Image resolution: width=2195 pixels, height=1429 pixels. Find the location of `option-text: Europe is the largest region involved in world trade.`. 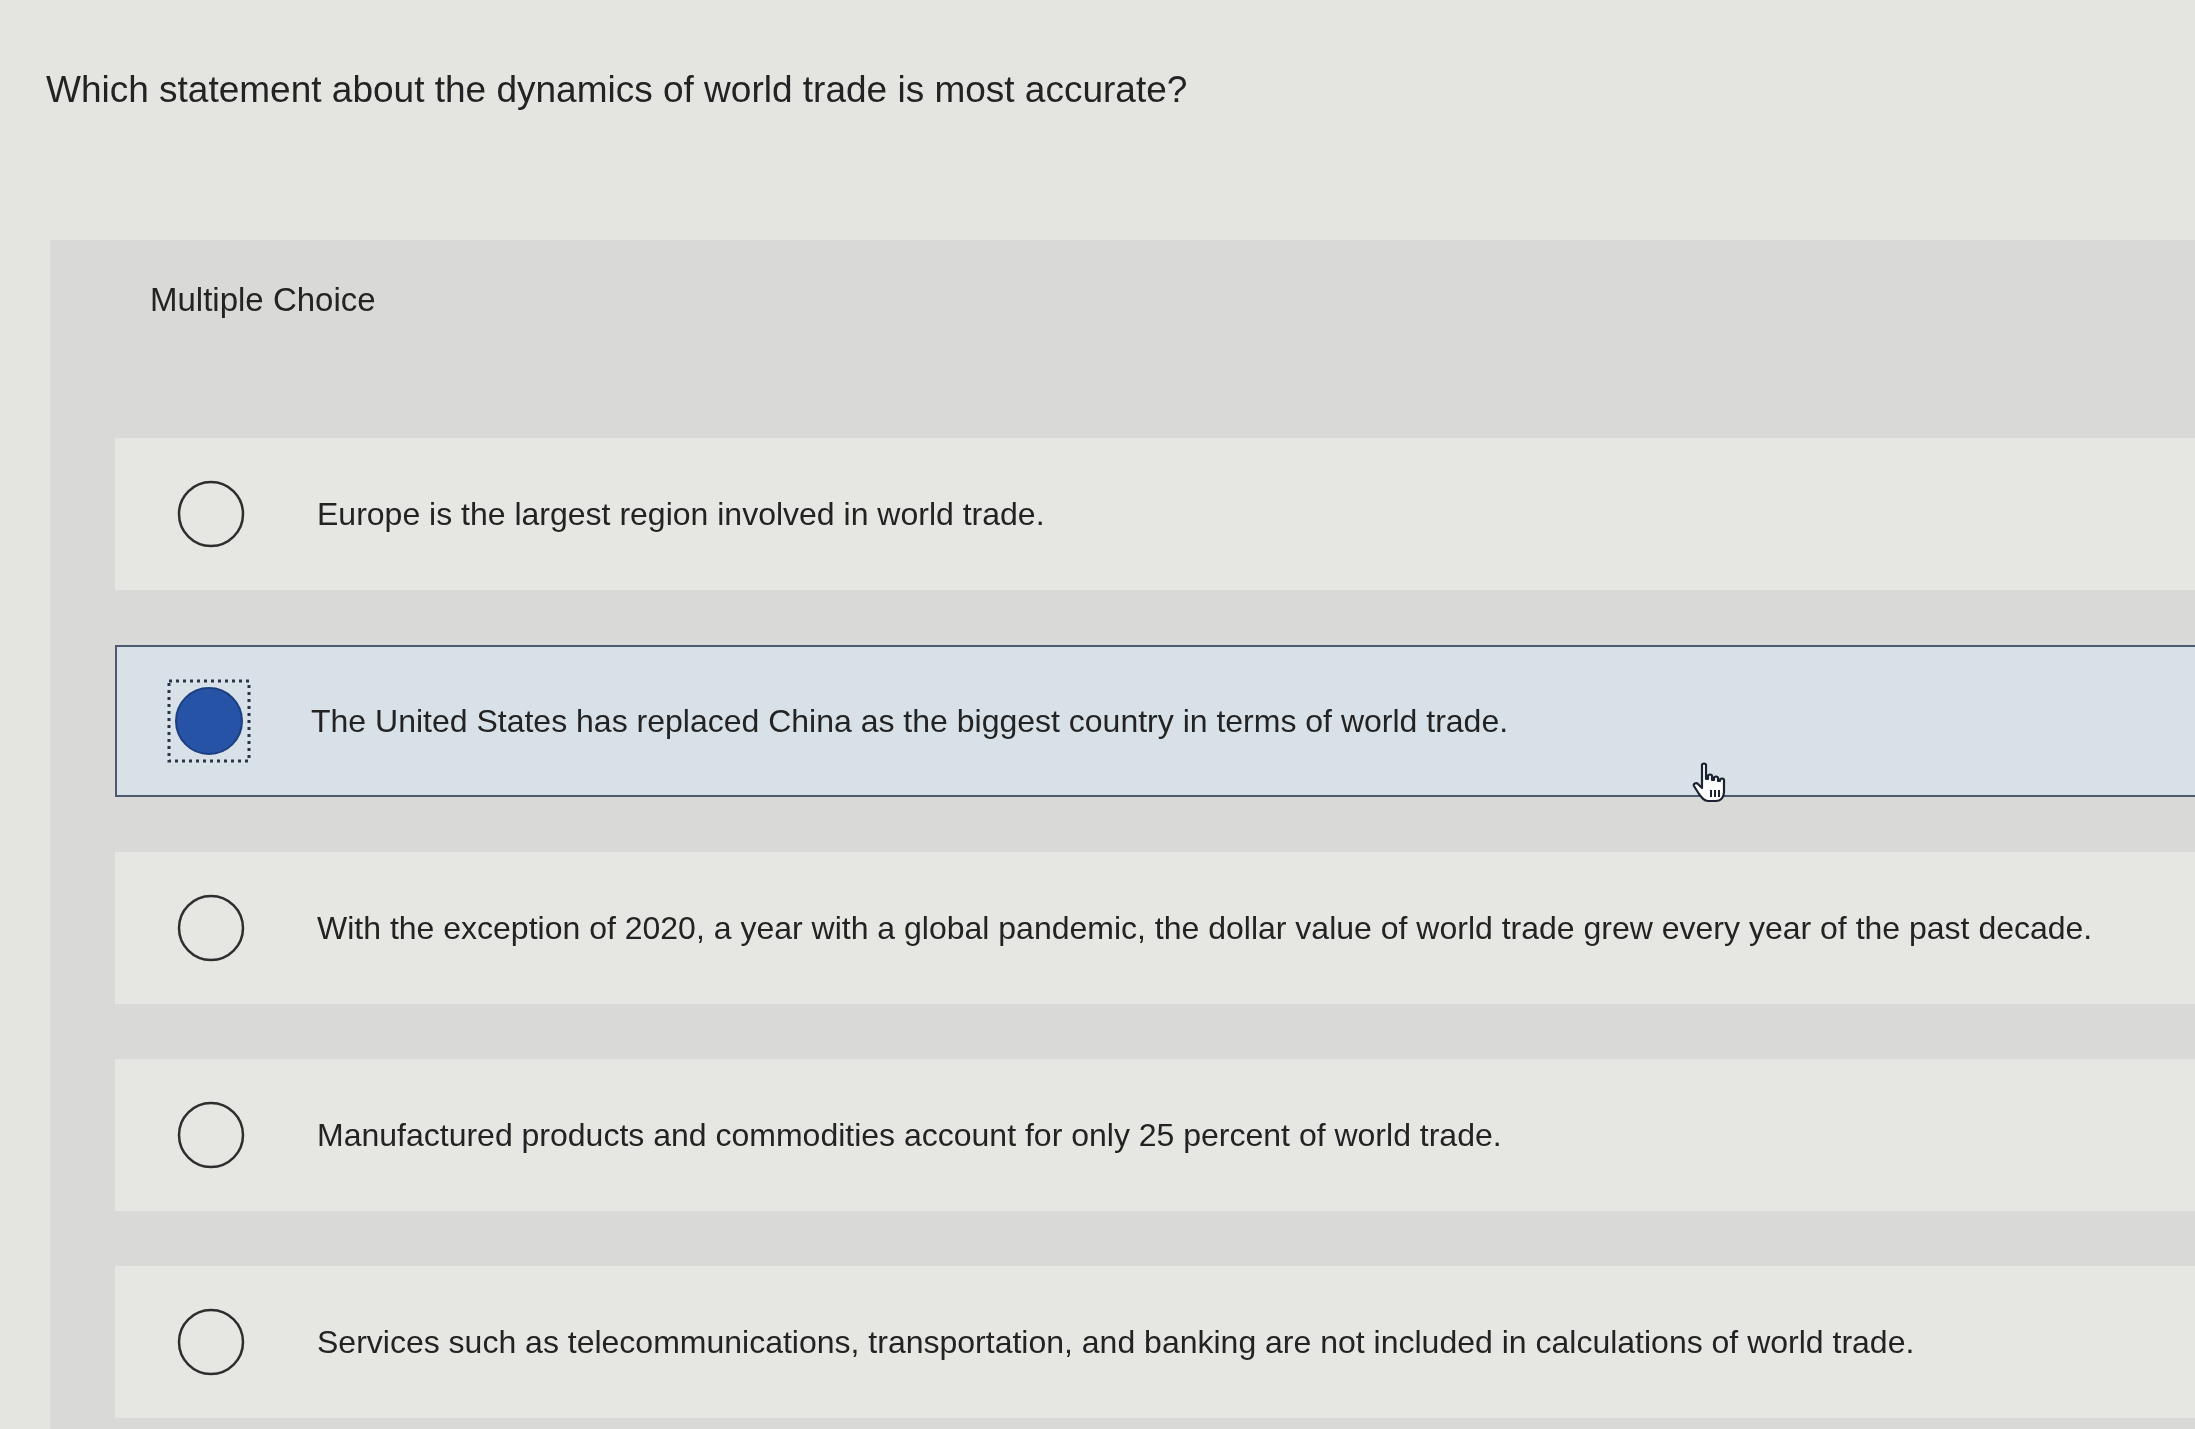

option-text: Europe is the largest region involved in world trade. is located at coordinates (681, 514).